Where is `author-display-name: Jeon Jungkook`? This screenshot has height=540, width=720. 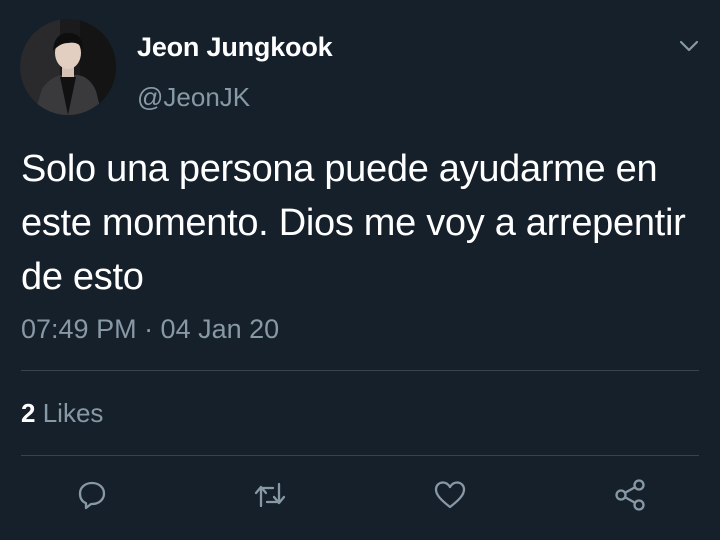 author-display-name: Jeon Jungkook is located at coordinates (235, 47).